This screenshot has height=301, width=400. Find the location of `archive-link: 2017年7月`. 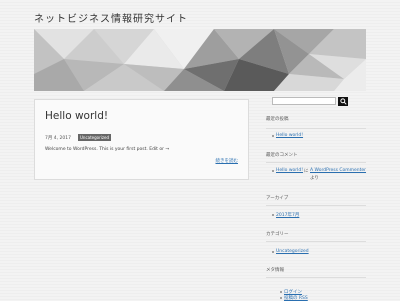

archive-link: 2017年7月 is located at coordinates (287, 215).